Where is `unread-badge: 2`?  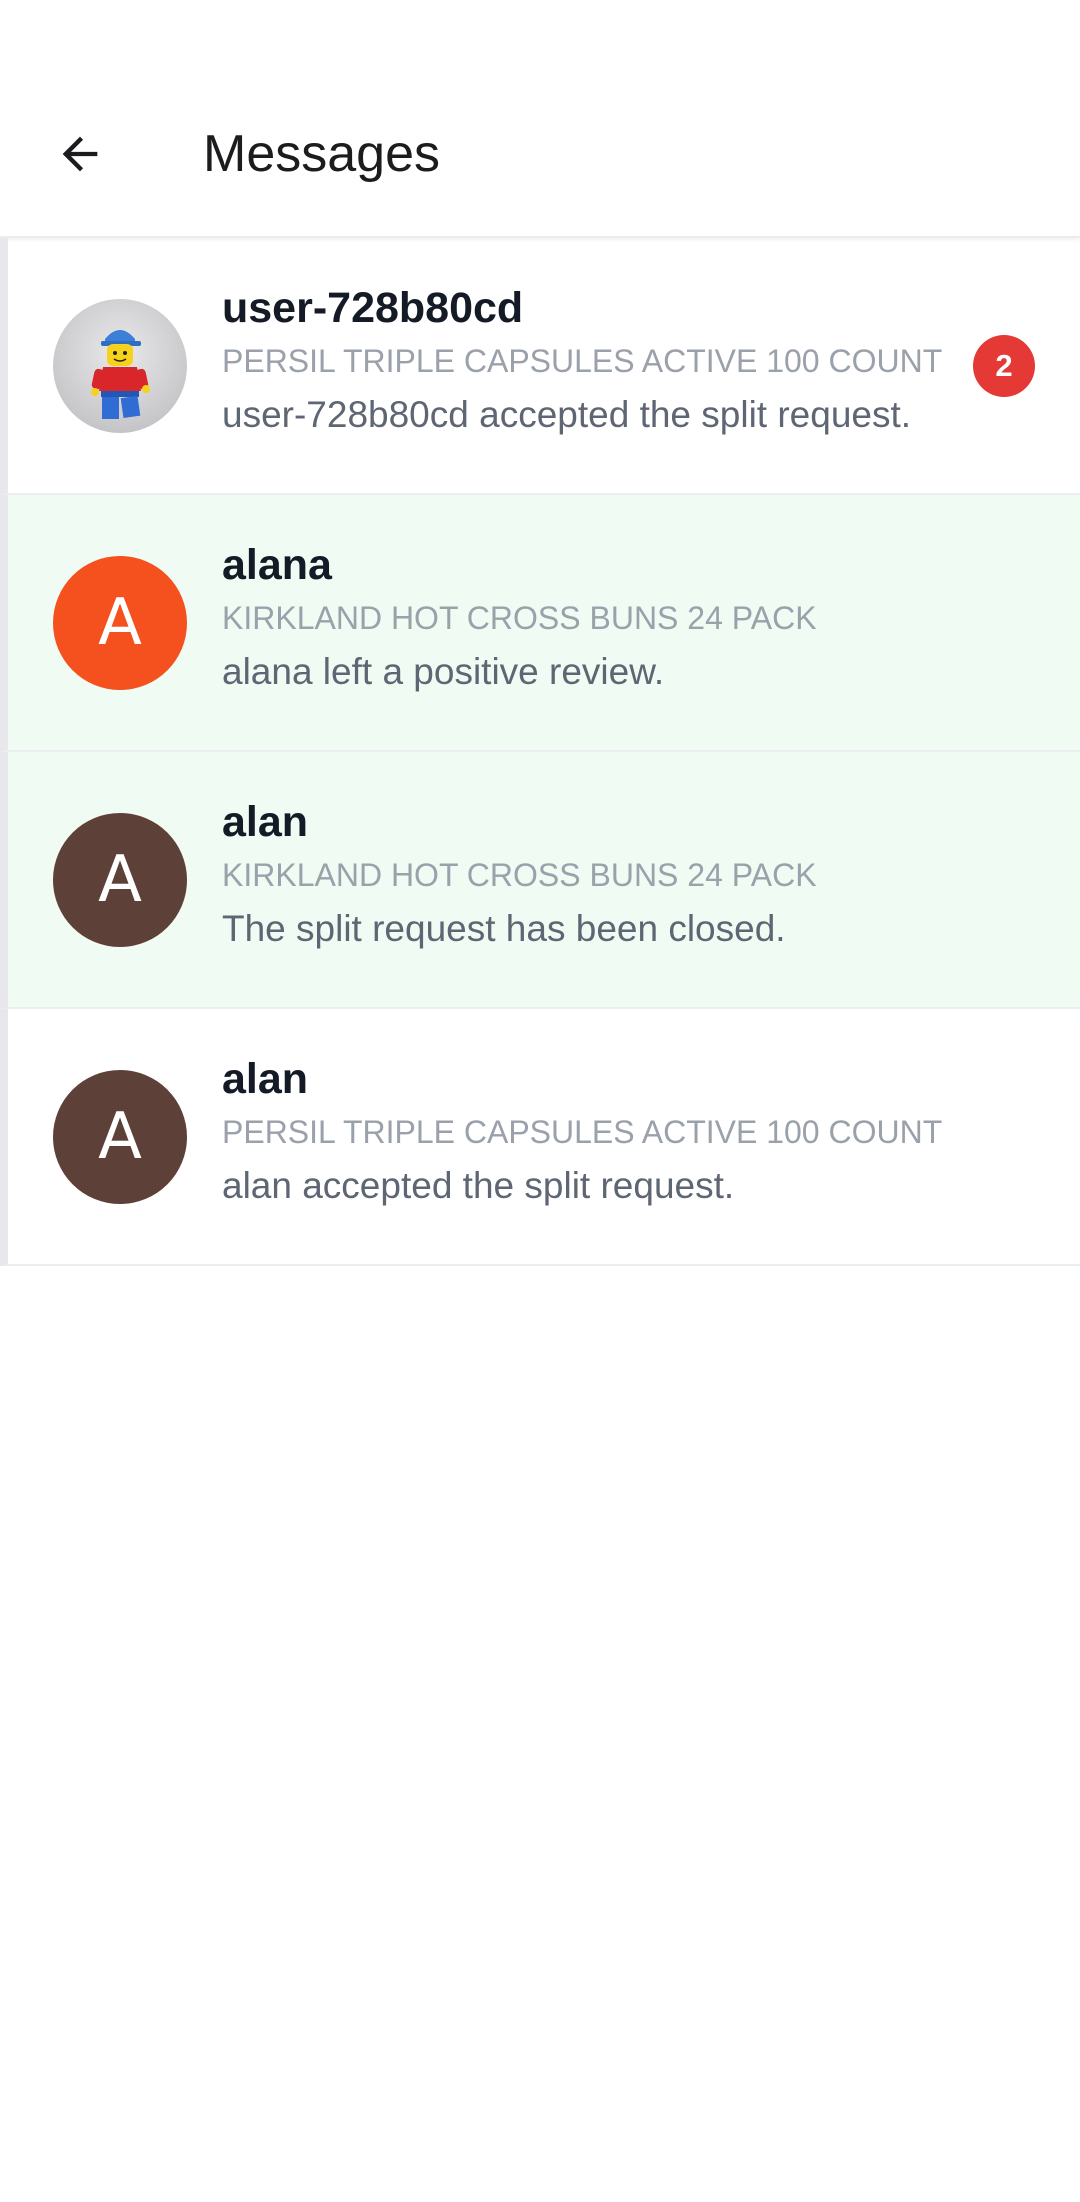
unread-badge: 2 is located at coordinates (1004, 365).